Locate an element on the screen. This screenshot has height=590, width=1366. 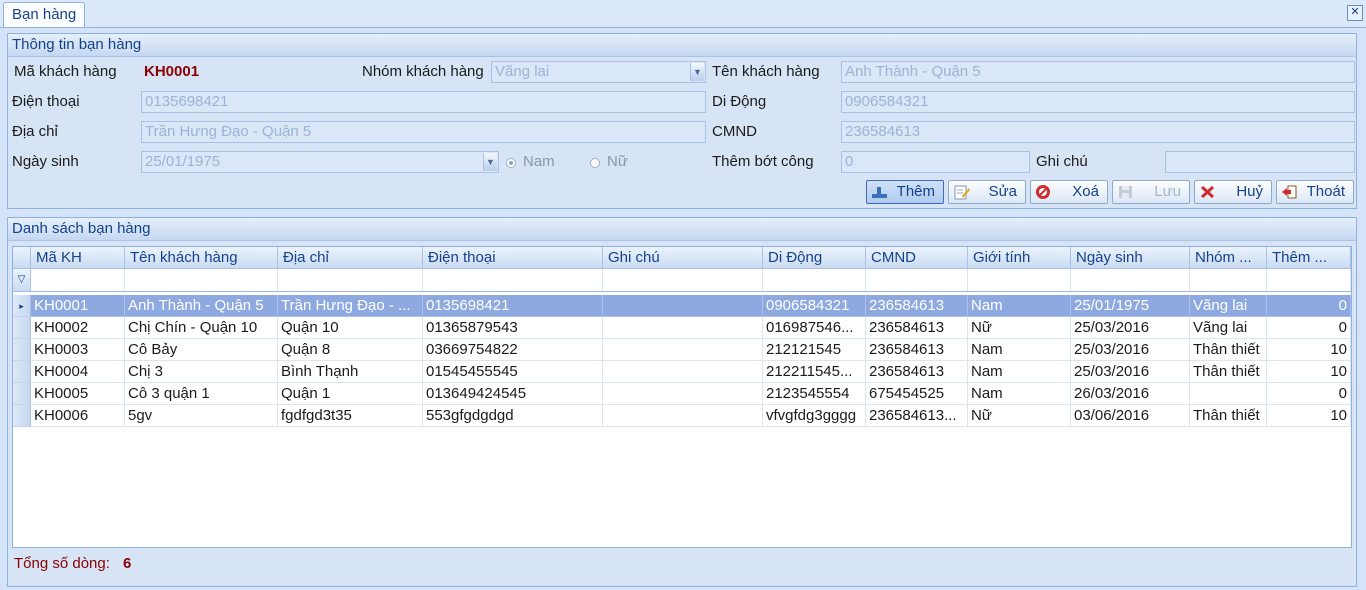
cell-ten-kh: Chị 3 is located at coordinates (201, 372).